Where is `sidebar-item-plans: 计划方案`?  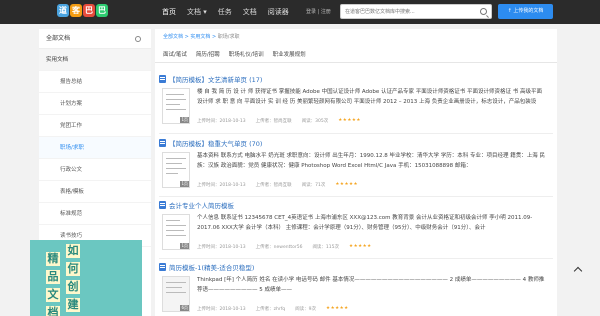
sidebar-item-plans: 计划方案 is located at coordinates (95, 104).